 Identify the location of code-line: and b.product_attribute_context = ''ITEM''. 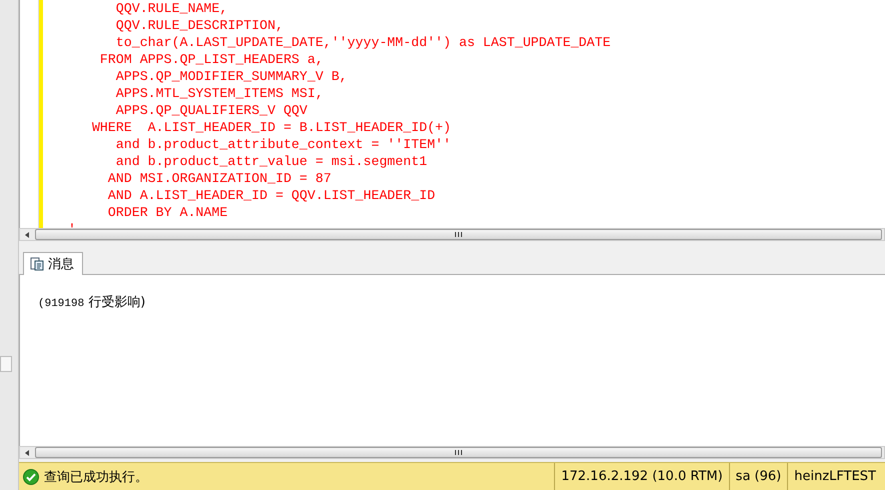
(283, 144).